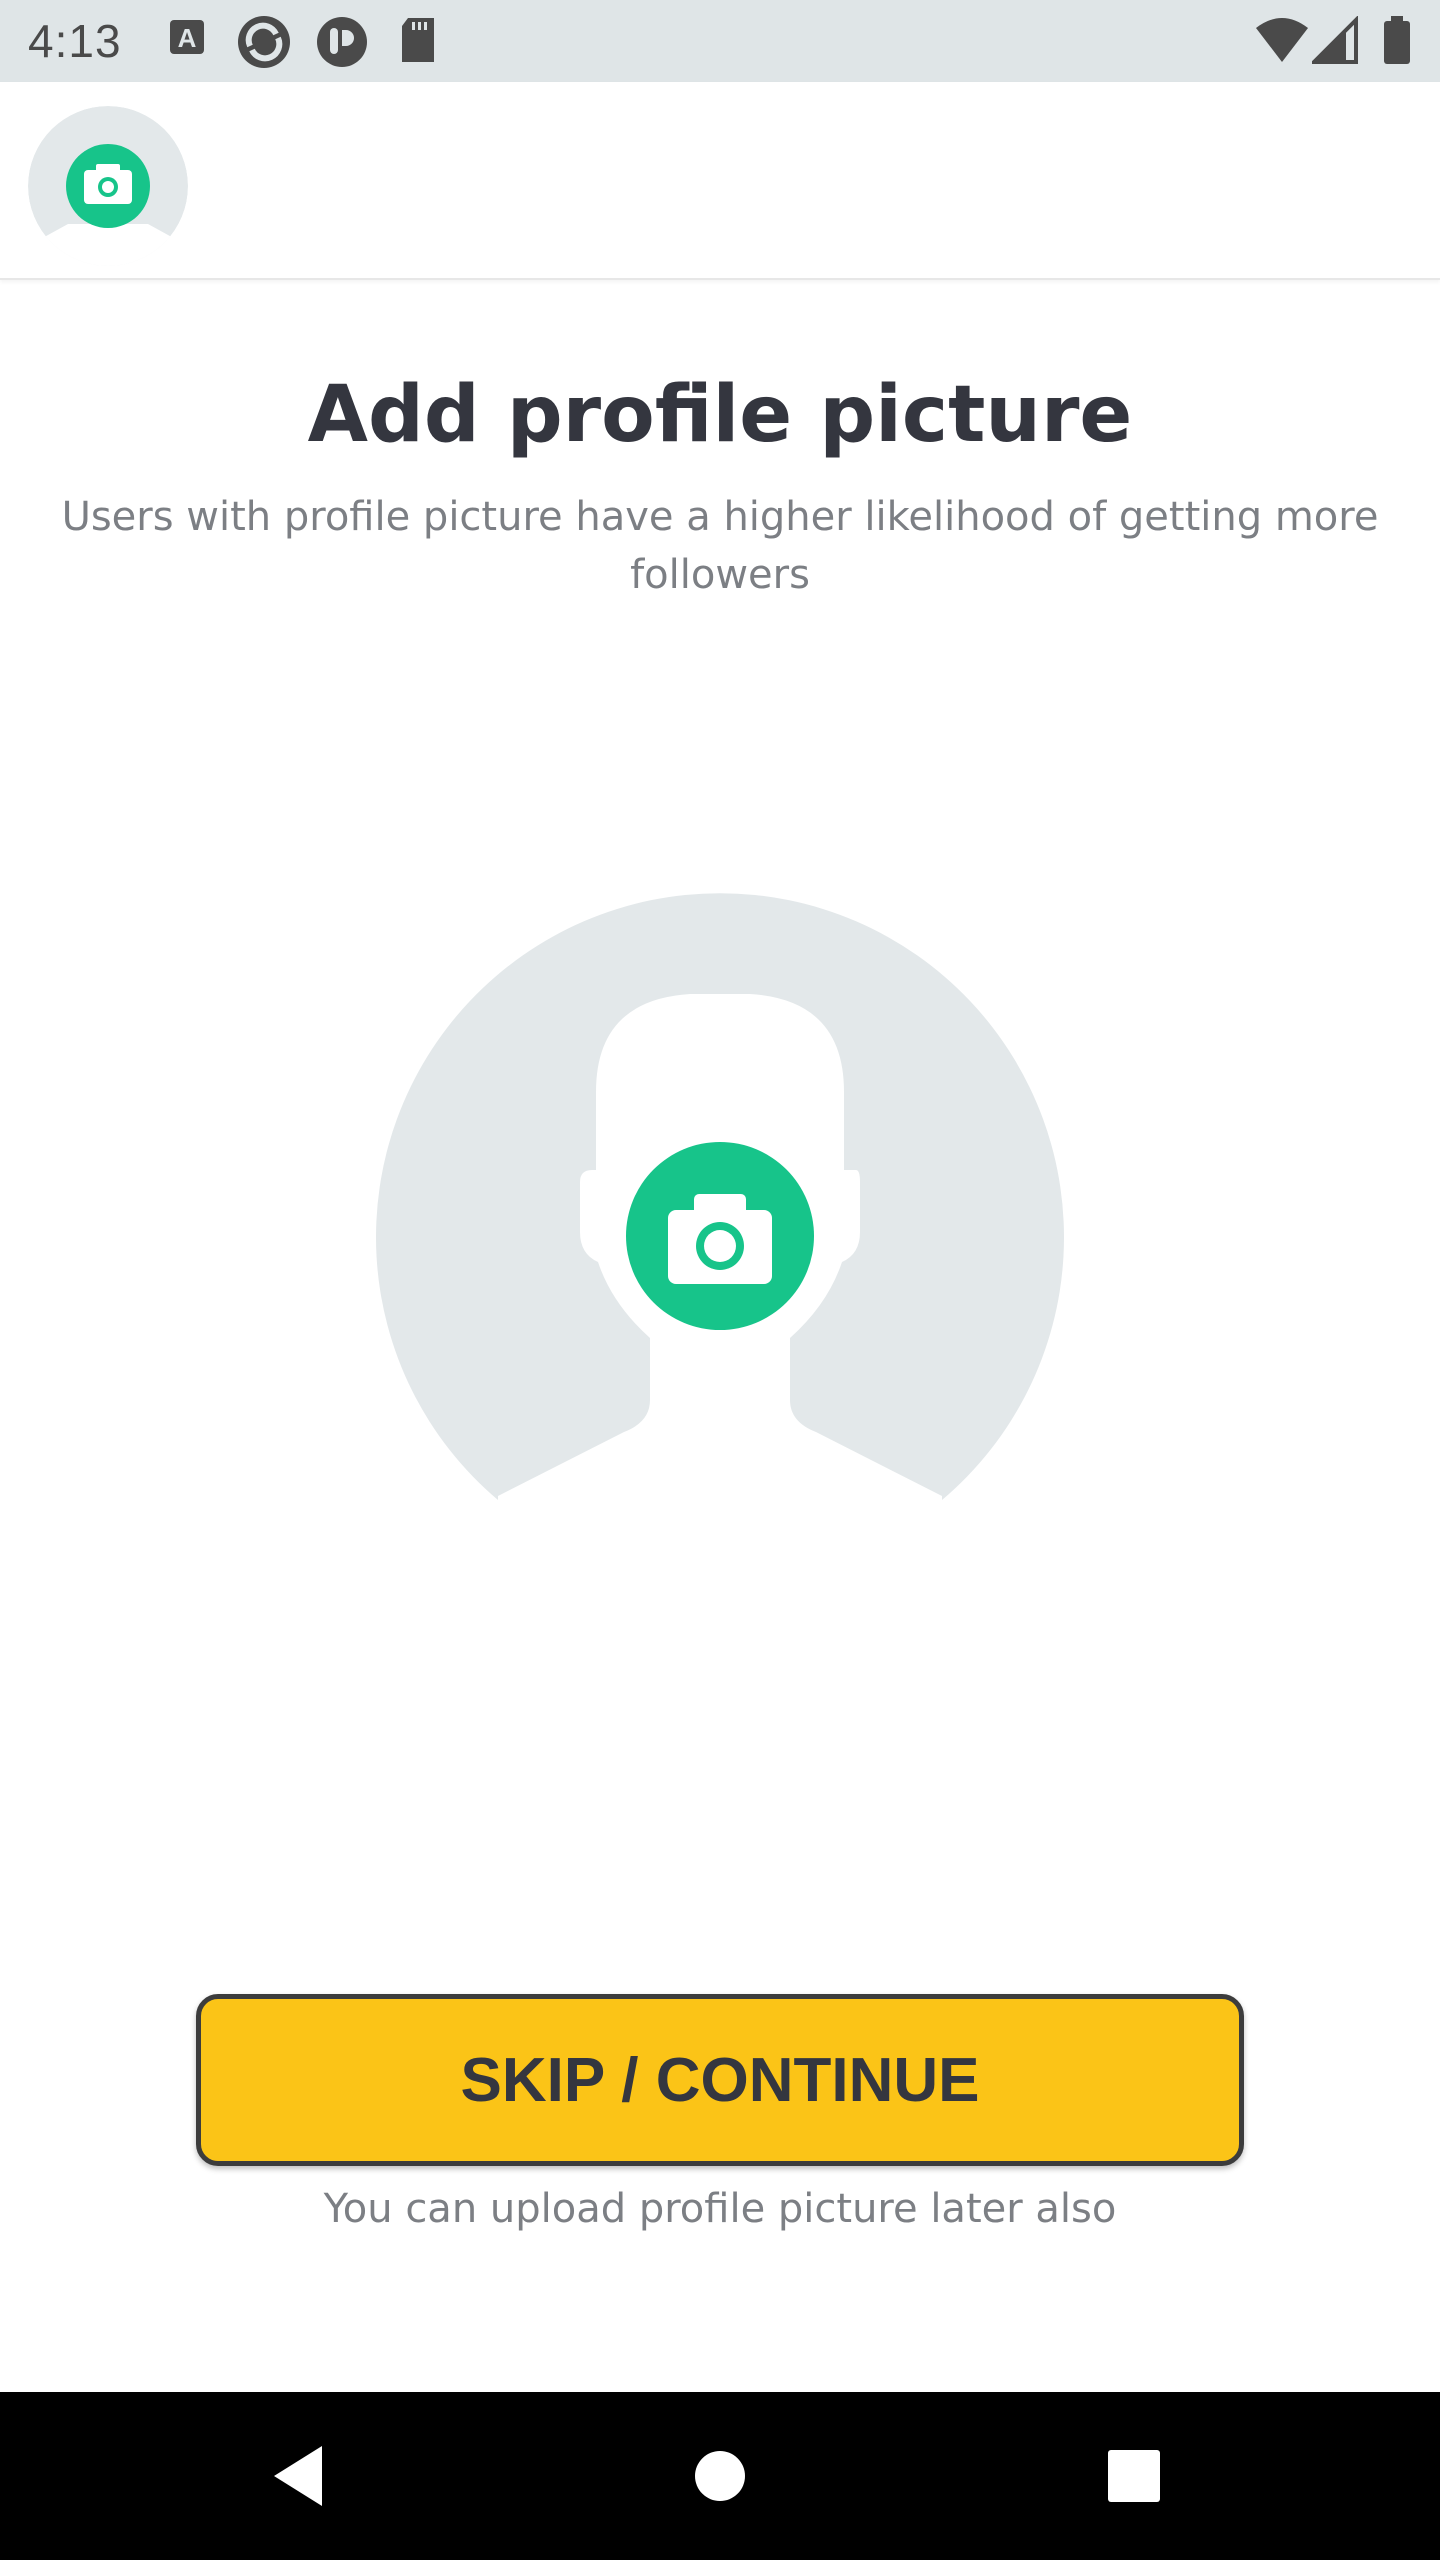 This screenshot has height=2560, width=1440. I want to click on pocket-icon, so click(342, 42).